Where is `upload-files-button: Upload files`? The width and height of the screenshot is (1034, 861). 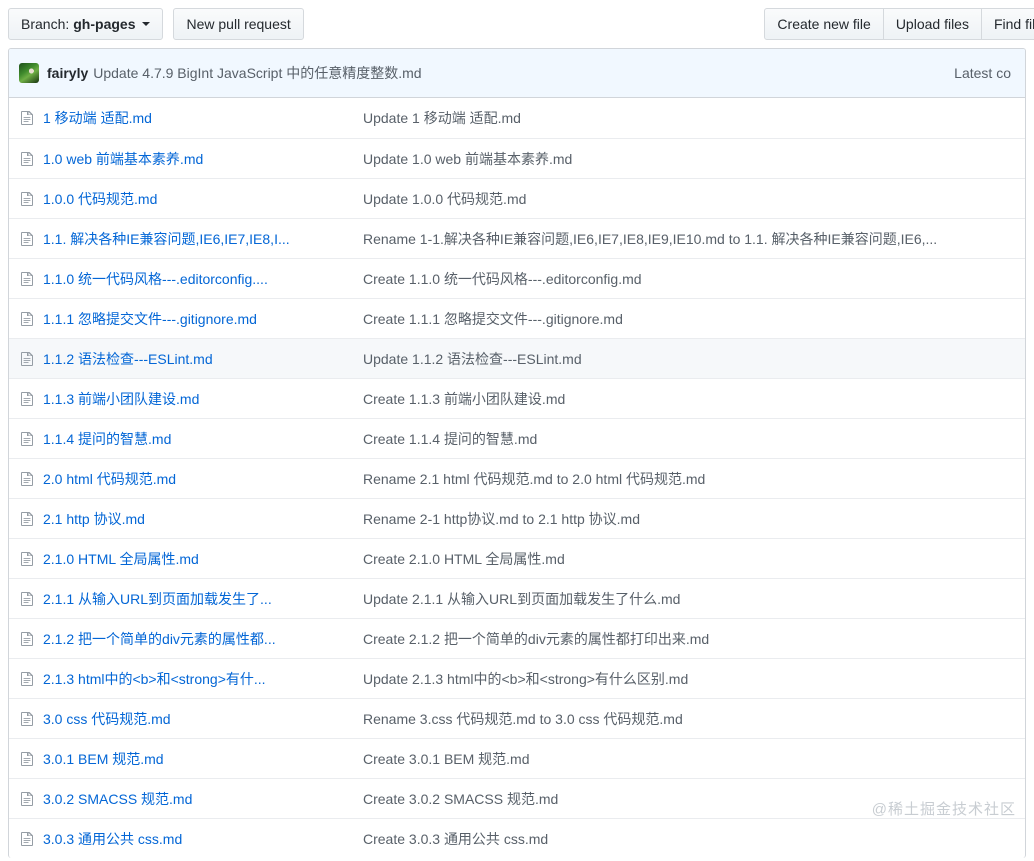
upload-files-button: Upload files is located at coordinates (932, 24).